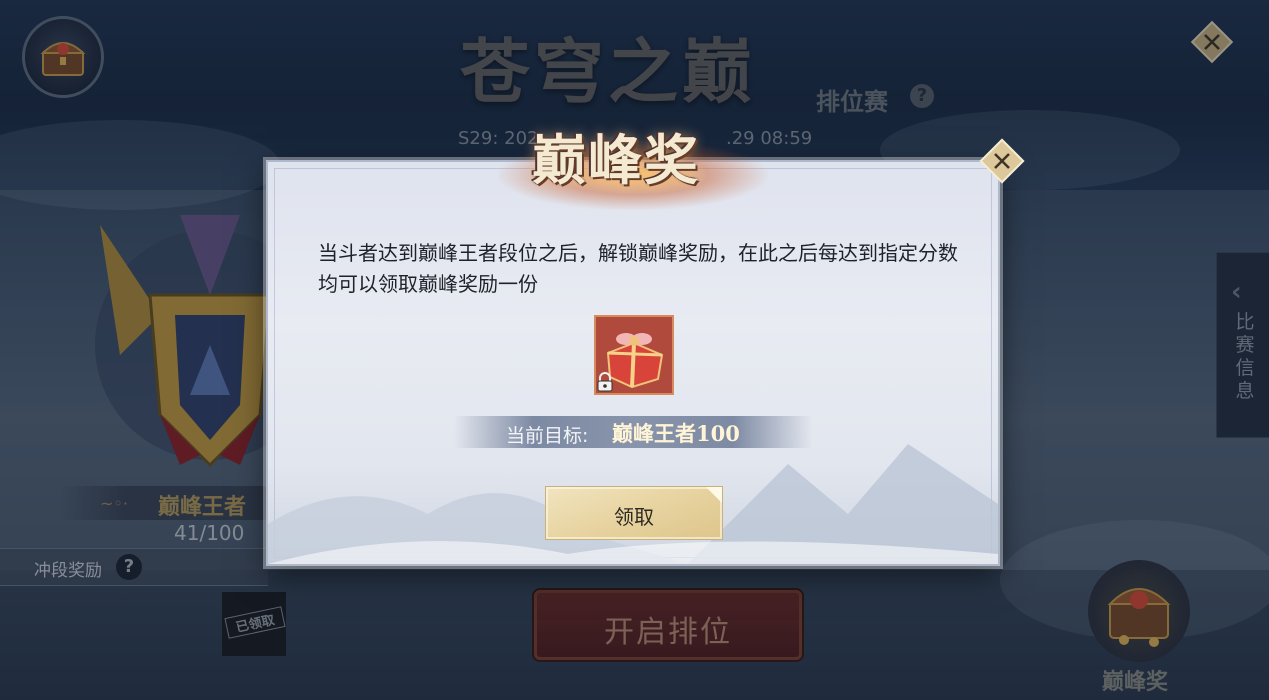 This screenshot has height=700, width=1269. Describe the element at coordinates (634, 517) in the screenshot. I see `claim-button-label: 领取` at that location.